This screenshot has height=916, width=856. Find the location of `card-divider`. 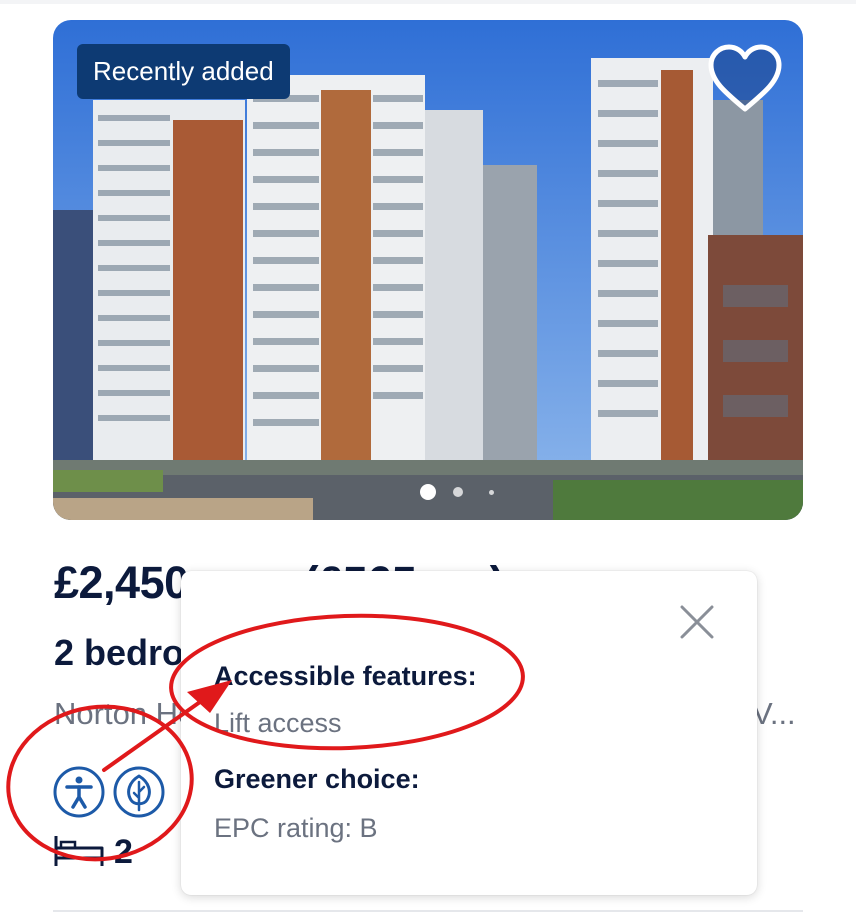

card-divider is located at coordinates (428, 911).